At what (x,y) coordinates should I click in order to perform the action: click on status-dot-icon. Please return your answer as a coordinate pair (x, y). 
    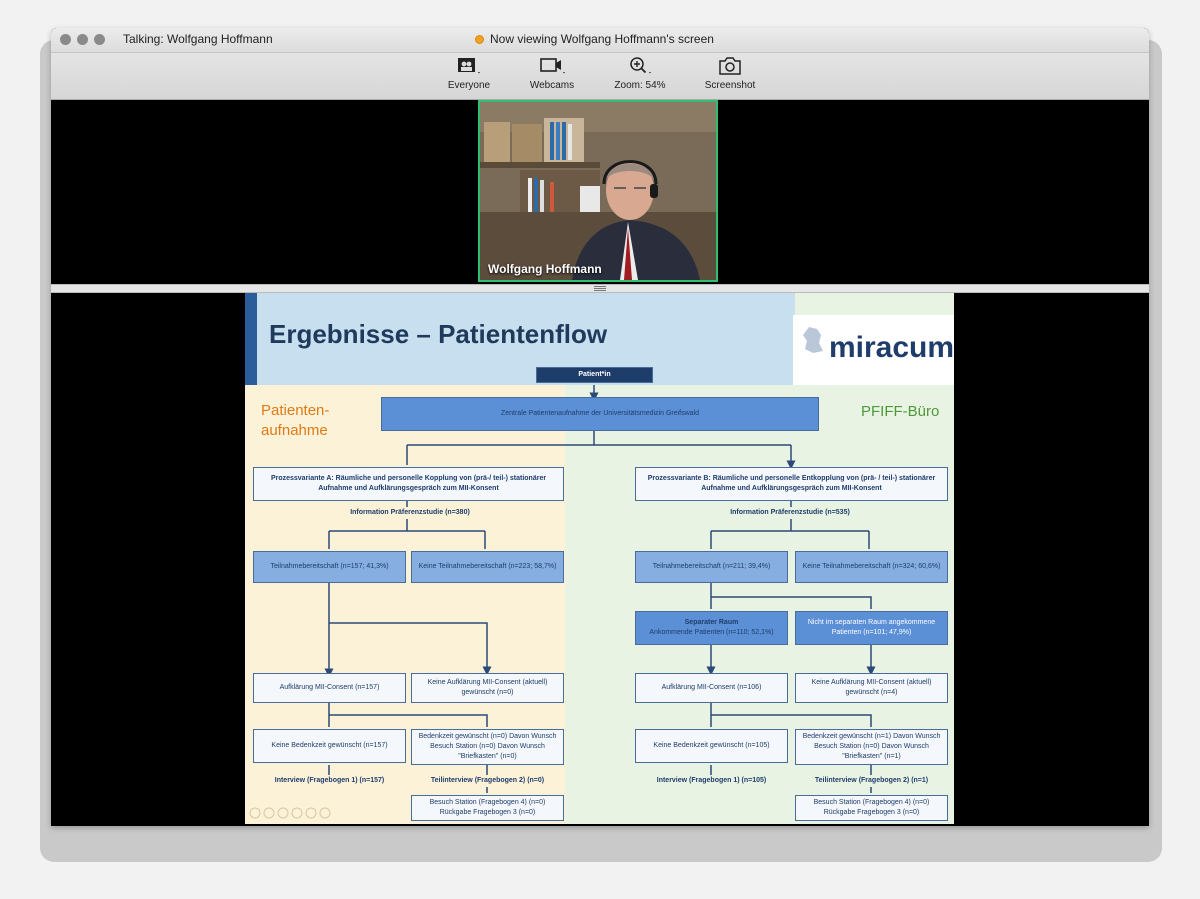
    Looking at the image, I should click on (479, 39).